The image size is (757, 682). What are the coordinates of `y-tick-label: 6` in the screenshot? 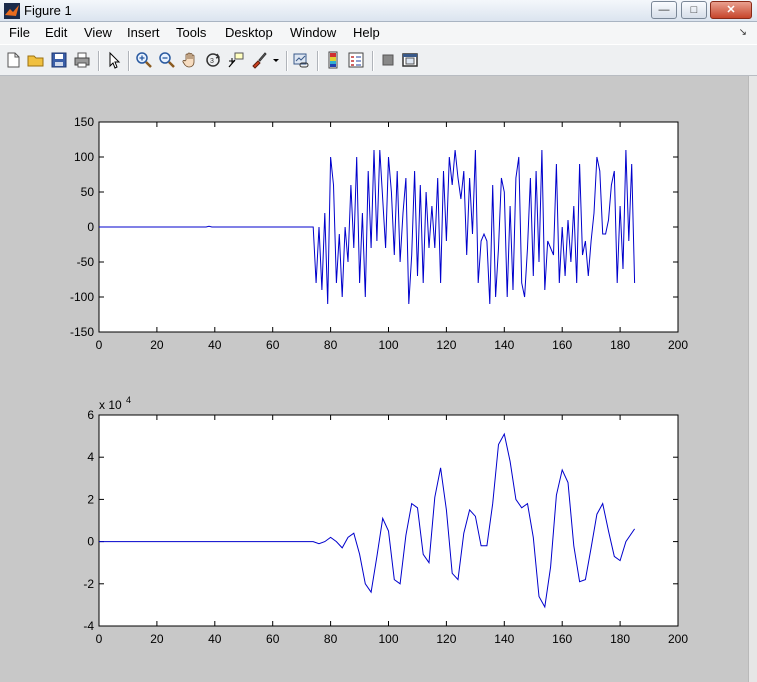 It's located at (90, 415).